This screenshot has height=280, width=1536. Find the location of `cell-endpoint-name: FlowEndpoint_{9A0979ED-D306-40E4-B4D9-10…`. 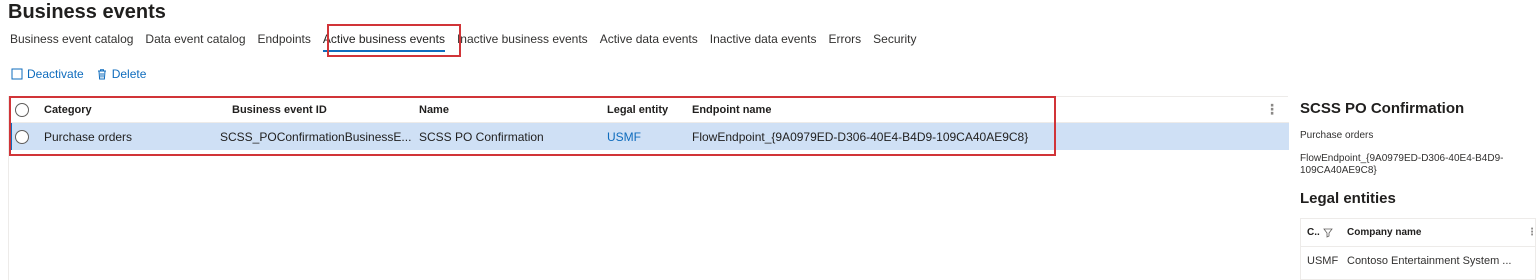

cell-endpoint-name: FlowEndpoint_{9A0979ED-D306-40E4-B4D9-10… is located at coordinates (860, 136).